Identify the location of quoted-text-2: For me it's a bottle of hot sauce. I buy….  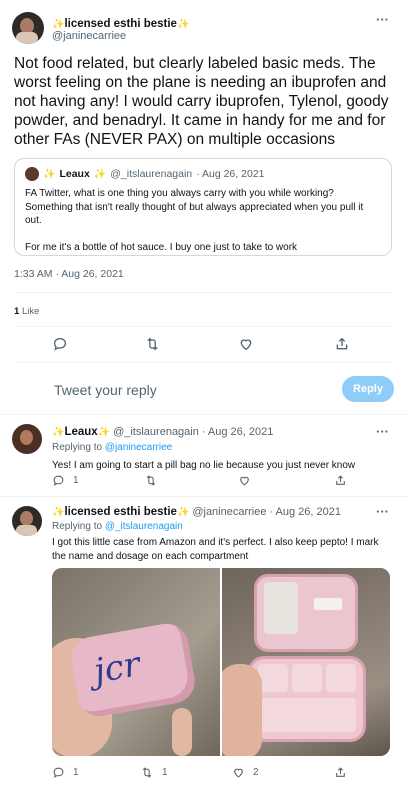
(161, 247).